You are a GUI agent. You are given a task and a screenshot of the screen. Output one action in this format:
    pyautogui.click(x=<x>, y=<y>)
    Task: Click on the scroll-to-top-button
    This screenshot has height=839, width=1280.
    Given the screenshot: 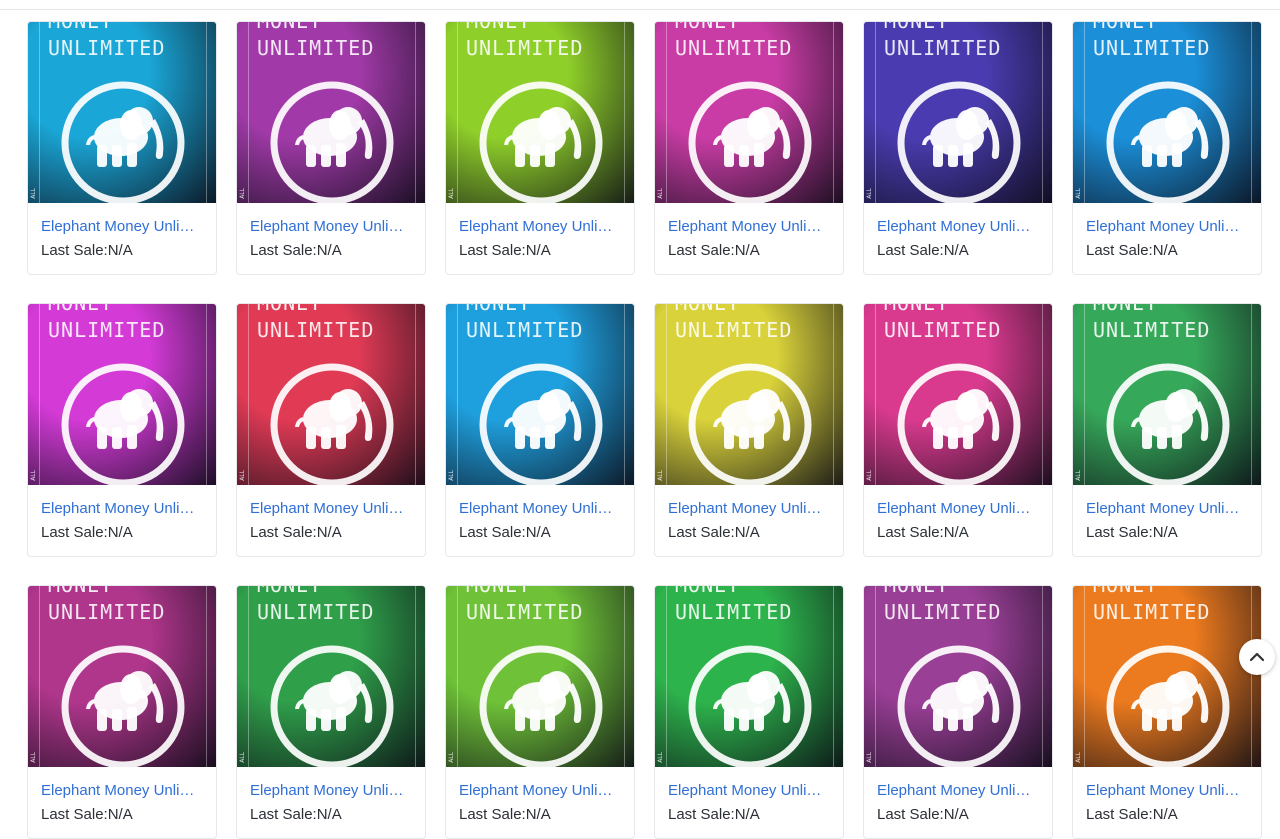 What is the action you would take?
    pyautogui.click(x=1257, y=657)
    